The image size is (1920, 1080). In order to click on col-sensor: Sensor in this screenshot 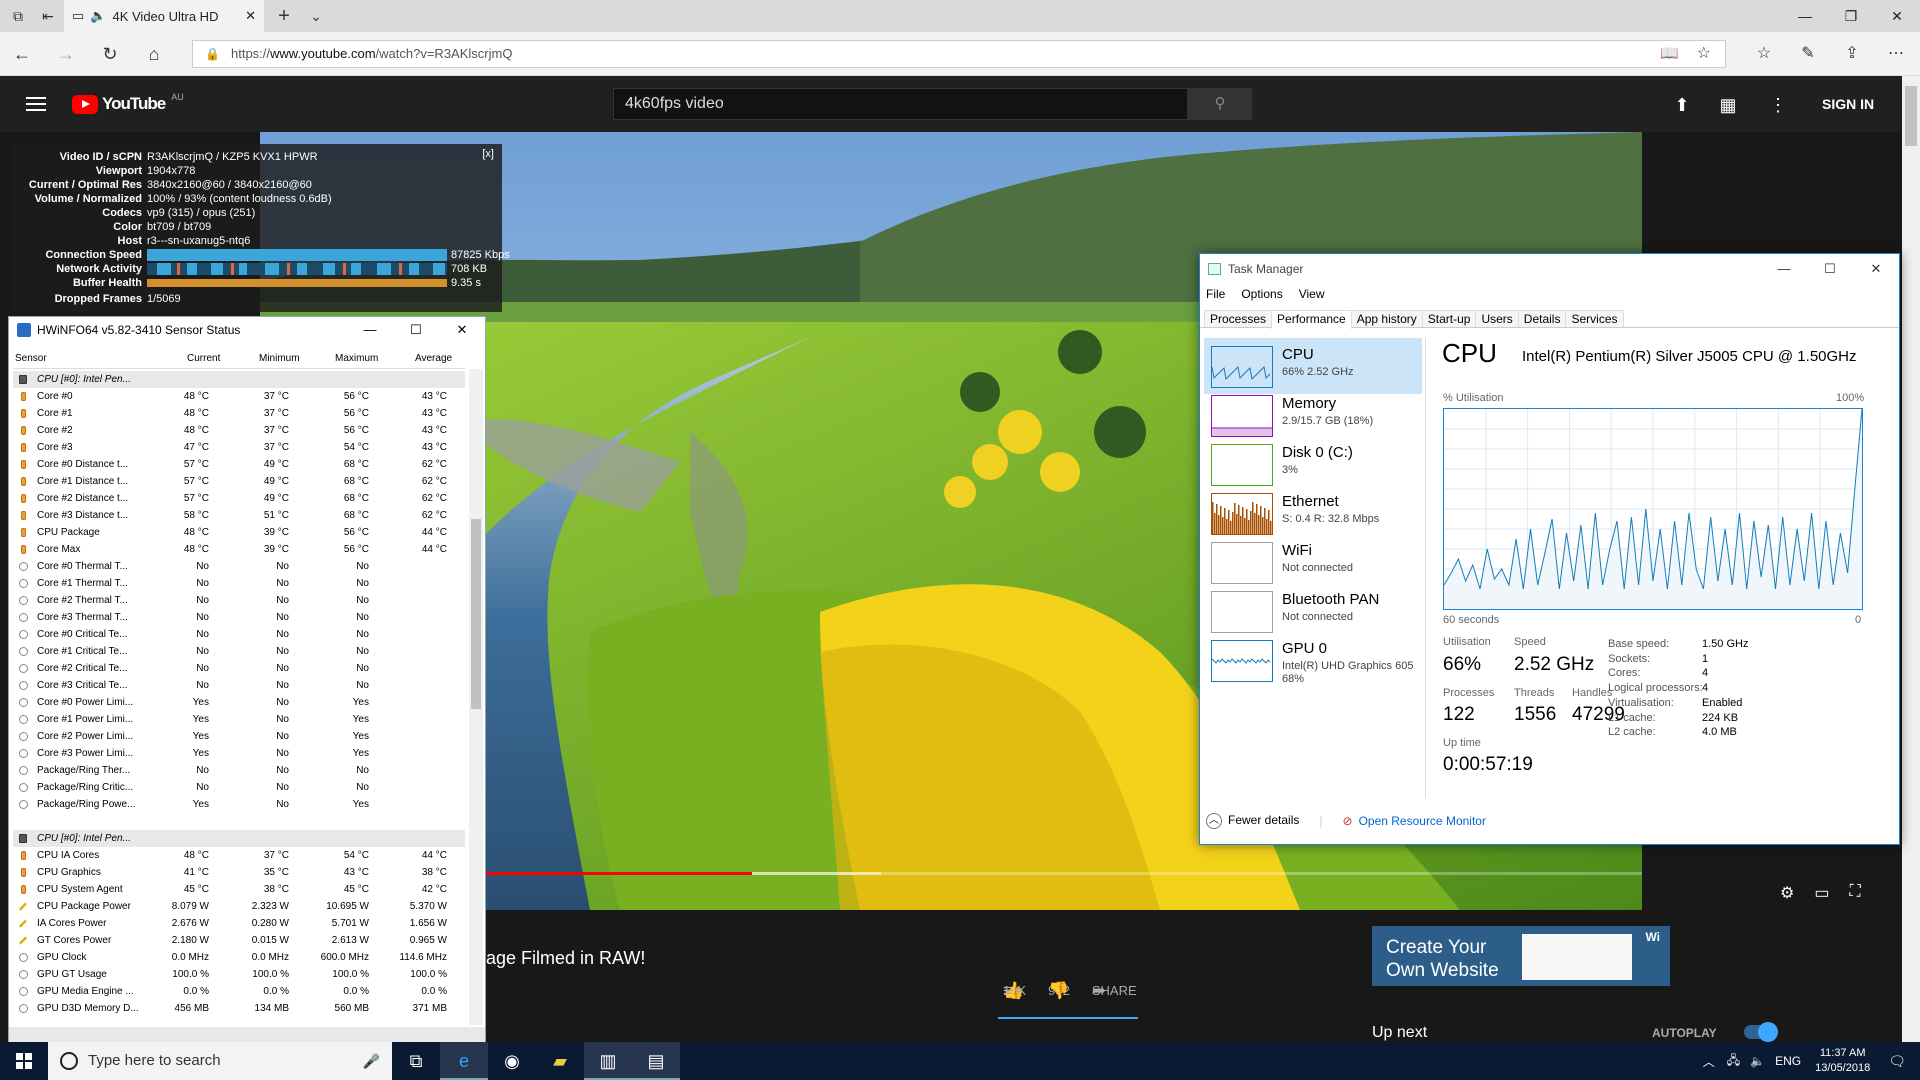, I will do `click(31, 358)`.